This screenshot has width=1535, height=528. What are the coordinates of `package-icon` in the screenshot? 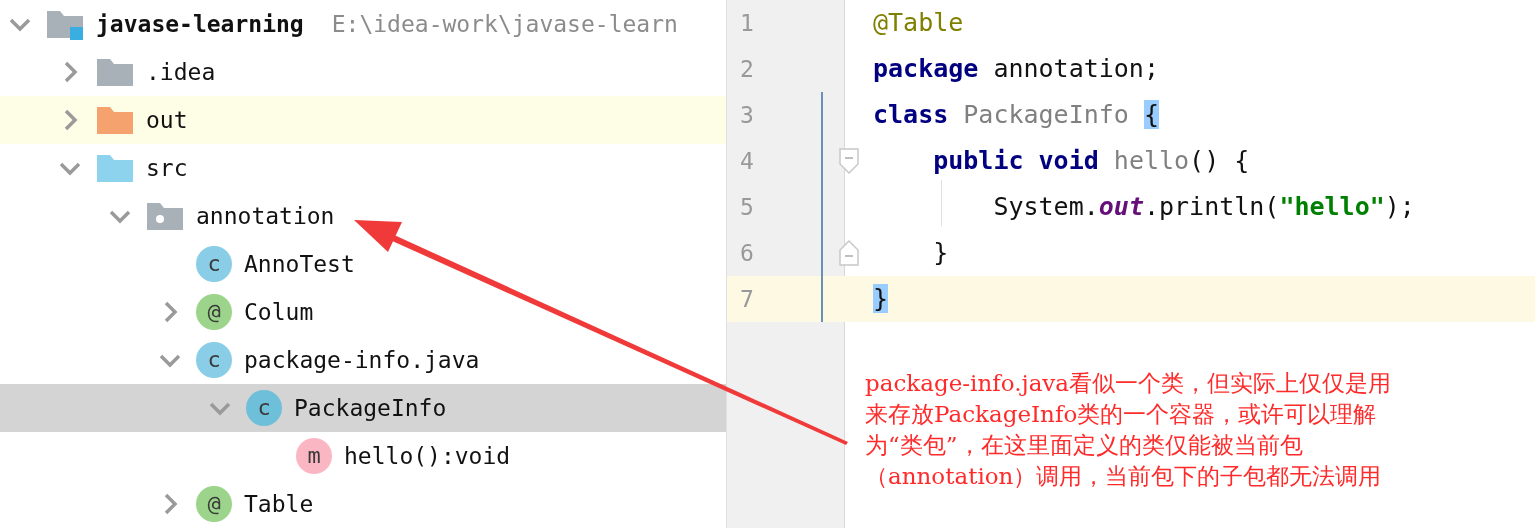 It's located at (165, 216).